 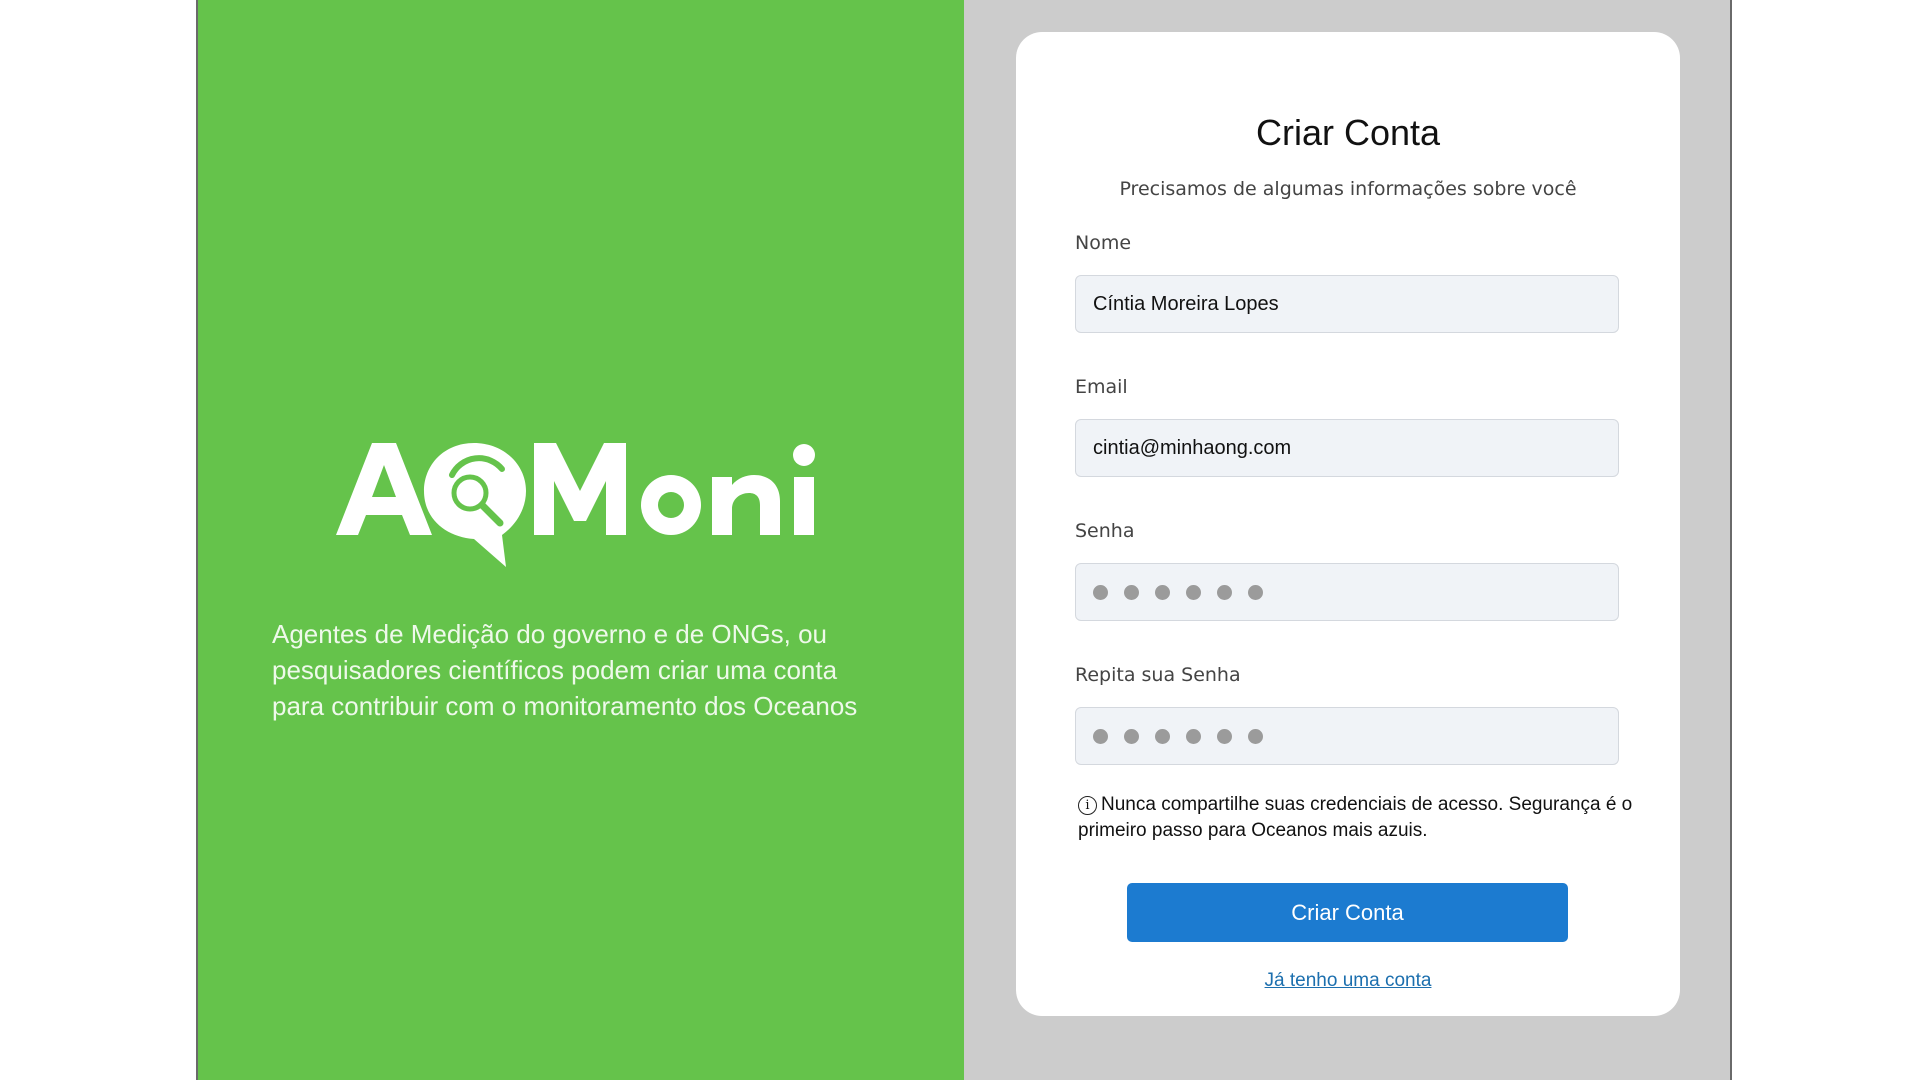 What do you see at coordinates (1101, 387) in the screenshot?
I see `email-label: Email` at bounding box center [1101, 387].